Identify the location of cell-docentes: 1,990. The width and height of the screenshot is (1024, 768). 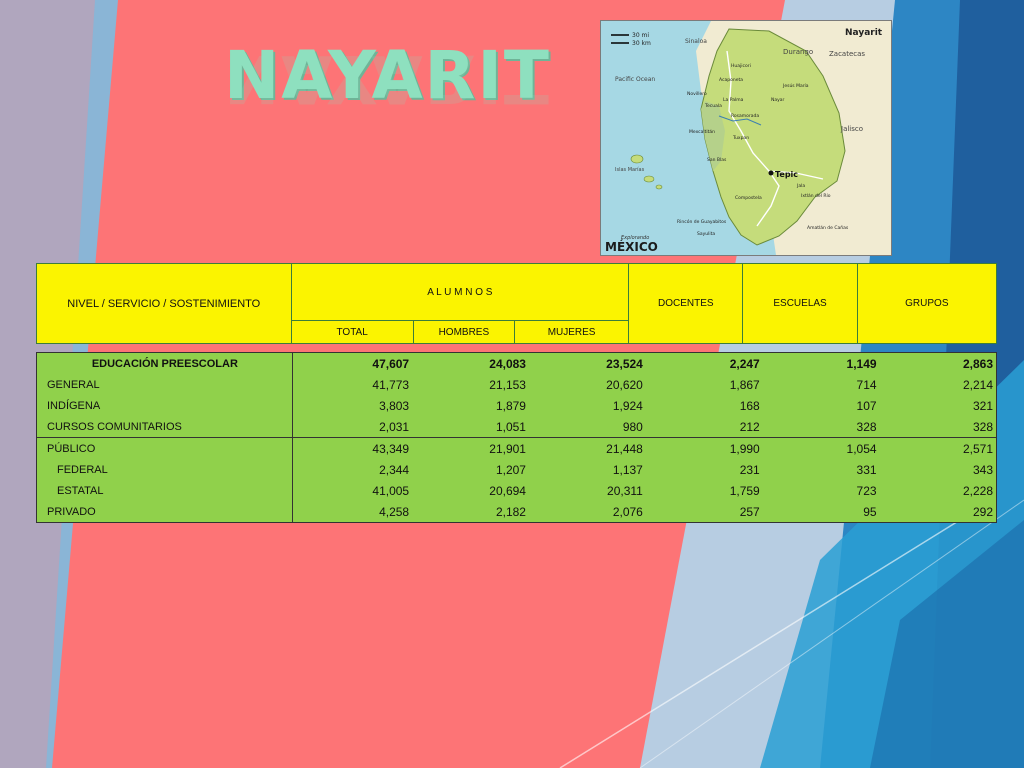
(704, 448).